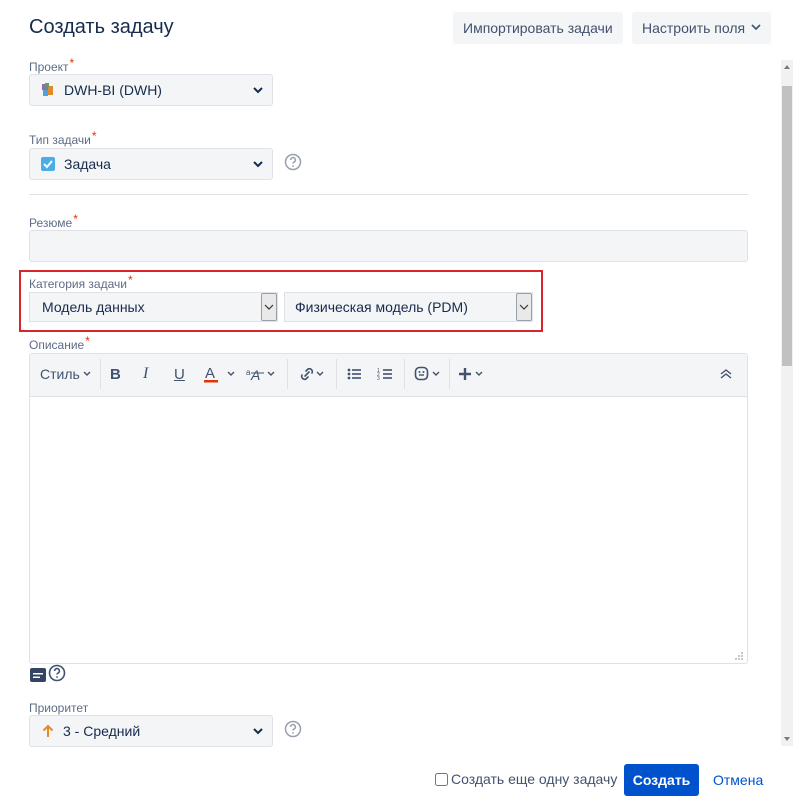 The image size is (793, 802). What do you see at coordinates (738, 780) in the screenshot?
I see `cancel-link: Отмена` at bounding box center [738, 780].